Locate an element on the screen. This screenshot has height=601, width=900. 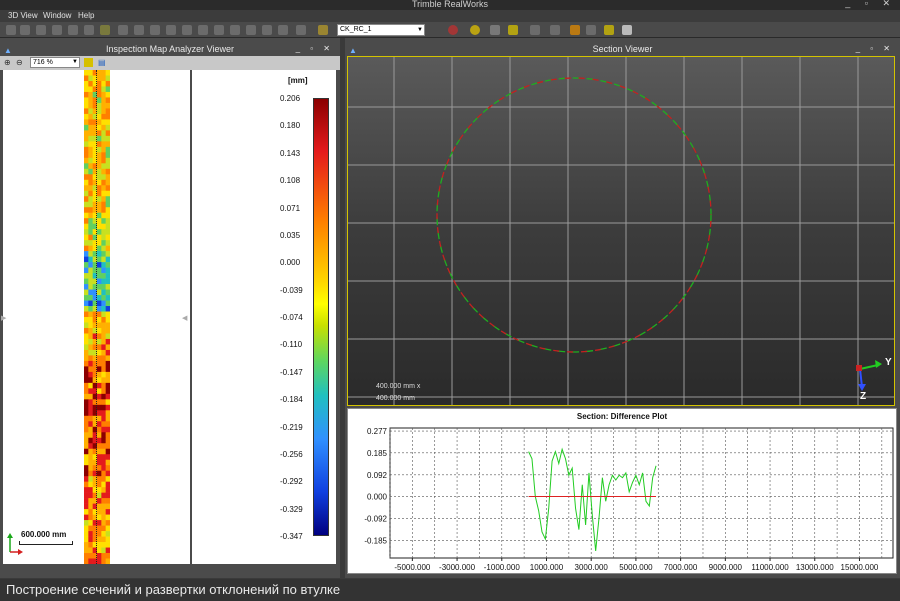
collapse-left-icon: ◀ is located at coordinates (184, 318).